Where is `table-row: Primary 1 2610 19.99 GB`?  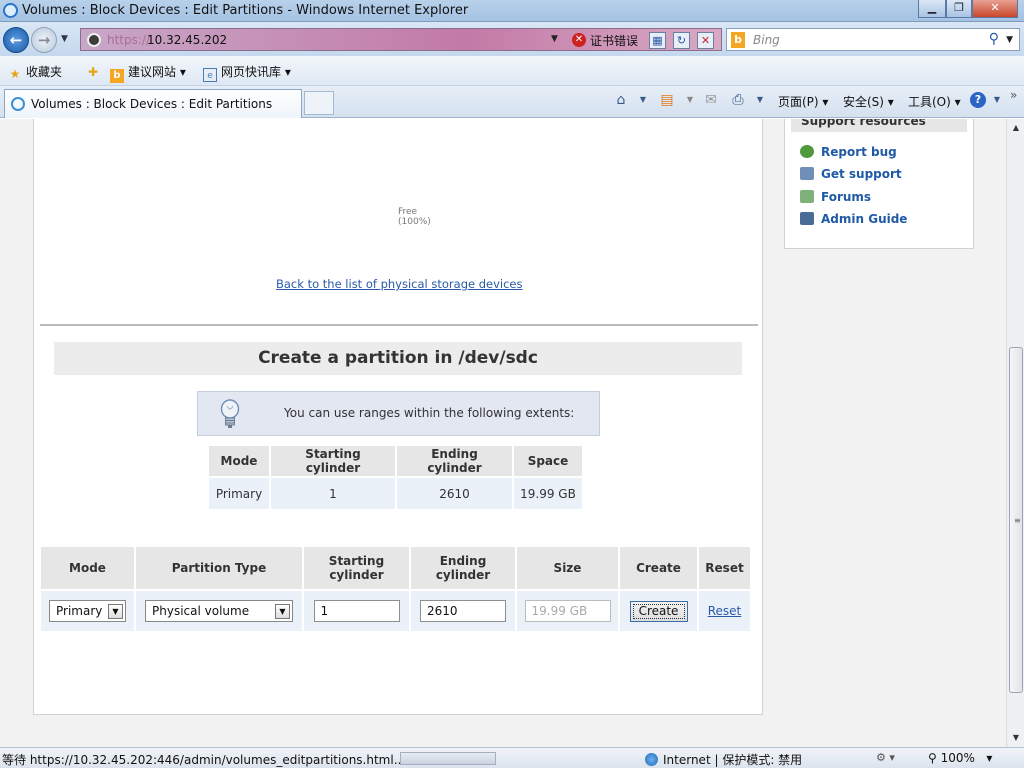
table-row: Primary 1 2610 19.99 GB is located at coordinates (395, 493).